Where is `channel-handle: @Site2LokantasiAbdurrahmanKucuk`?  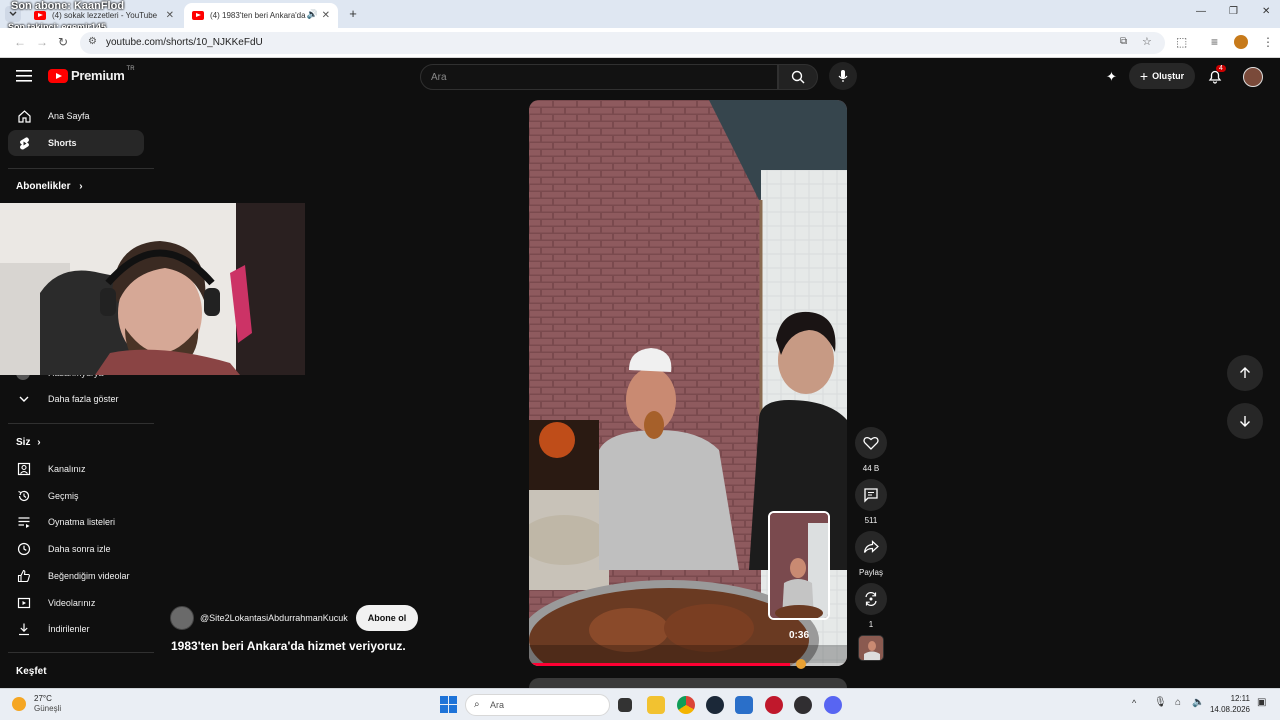
channel-handle: @Site2LokantasiAbdurrahmanKucuk is located at coordinates (274, 618).